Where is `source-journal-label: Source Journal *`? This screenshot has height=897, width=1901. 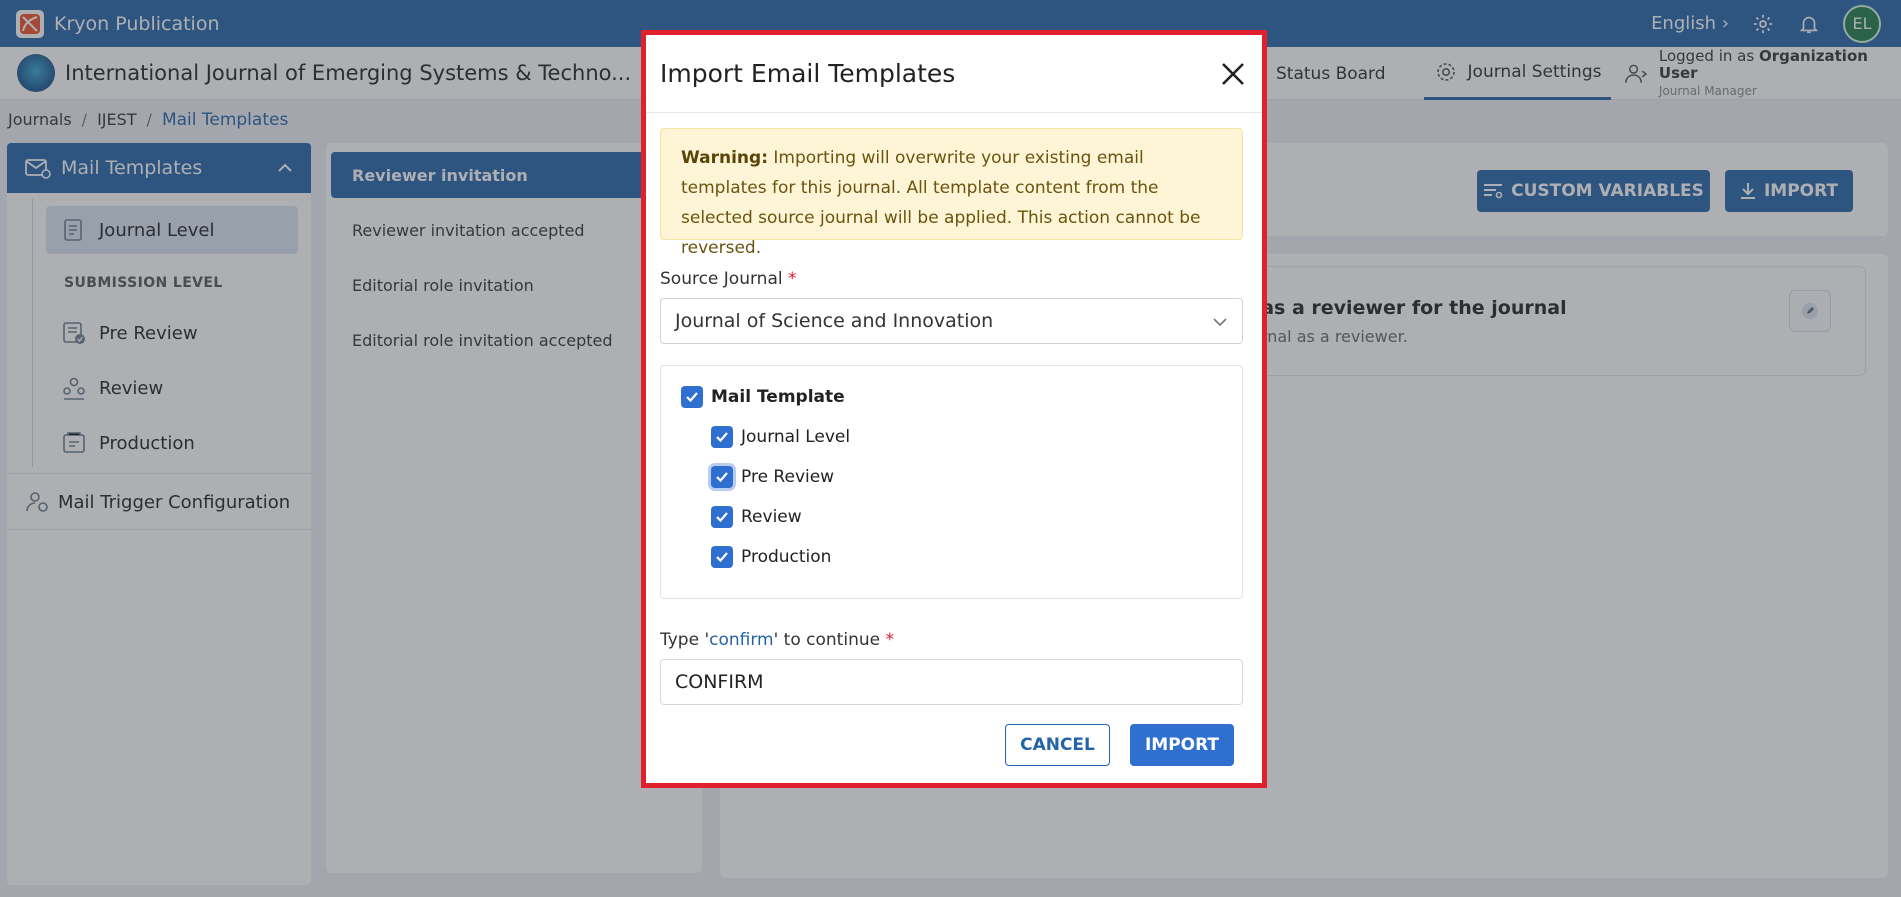 source-journal-label: Source Journal * is located at coordinates (728, 279).